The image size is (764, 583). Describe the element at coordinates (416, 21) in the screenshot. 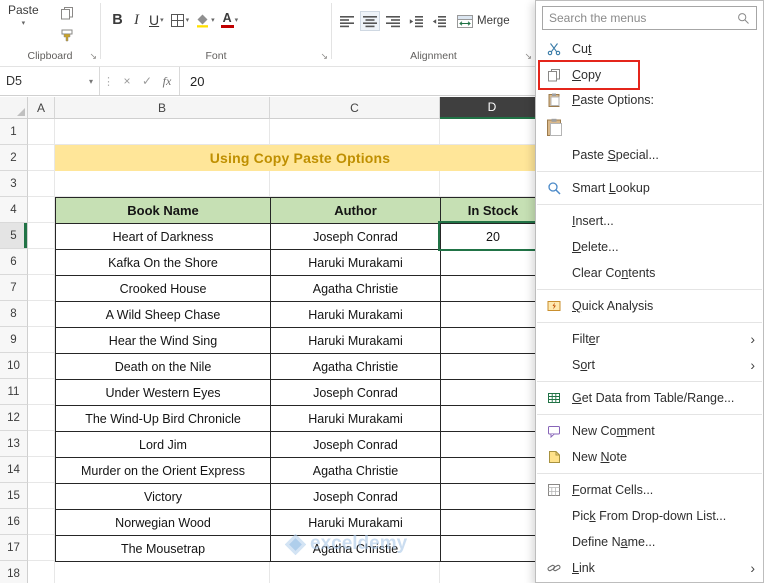

I see `decrease-indent-button` at that location.